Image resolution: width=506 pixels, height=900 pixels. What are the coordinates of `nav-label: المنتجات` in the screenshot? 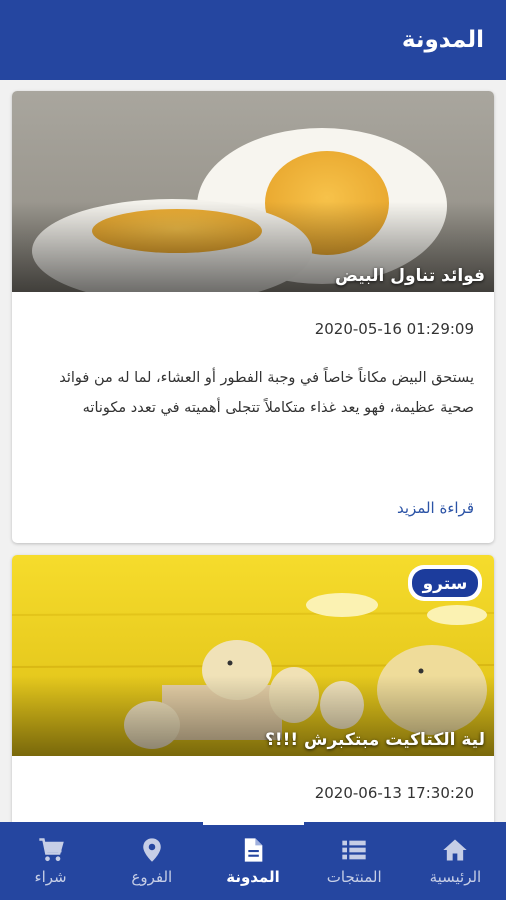 It's located at (354, 877).